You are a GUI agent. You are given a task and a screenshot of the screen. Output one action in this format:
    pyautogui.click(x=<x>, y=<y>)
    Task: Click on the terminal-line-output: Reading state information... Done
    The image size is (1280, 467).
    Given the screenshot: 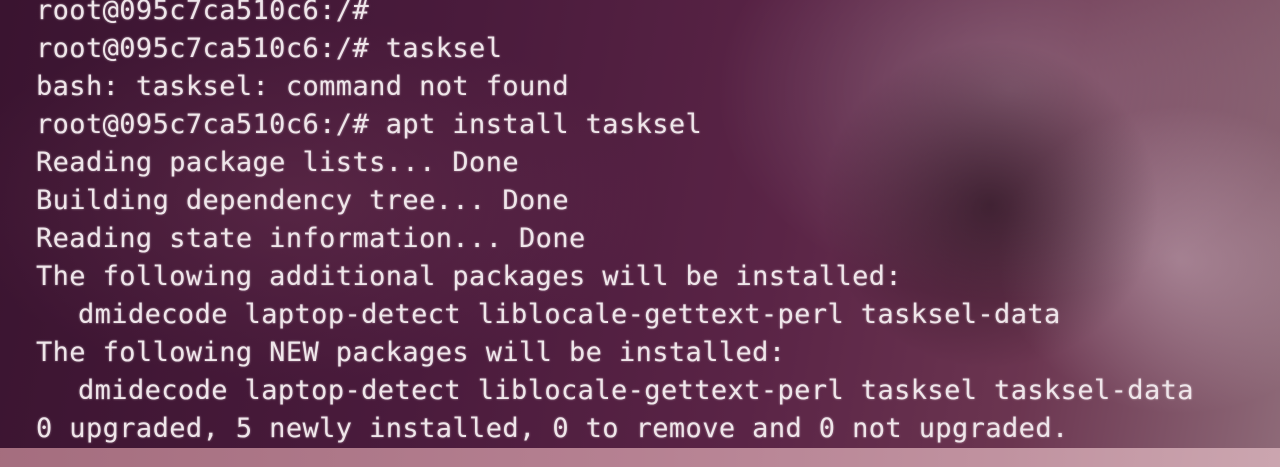 What is the action you would take?
    pyautogui.click(x=311, y=238)
    